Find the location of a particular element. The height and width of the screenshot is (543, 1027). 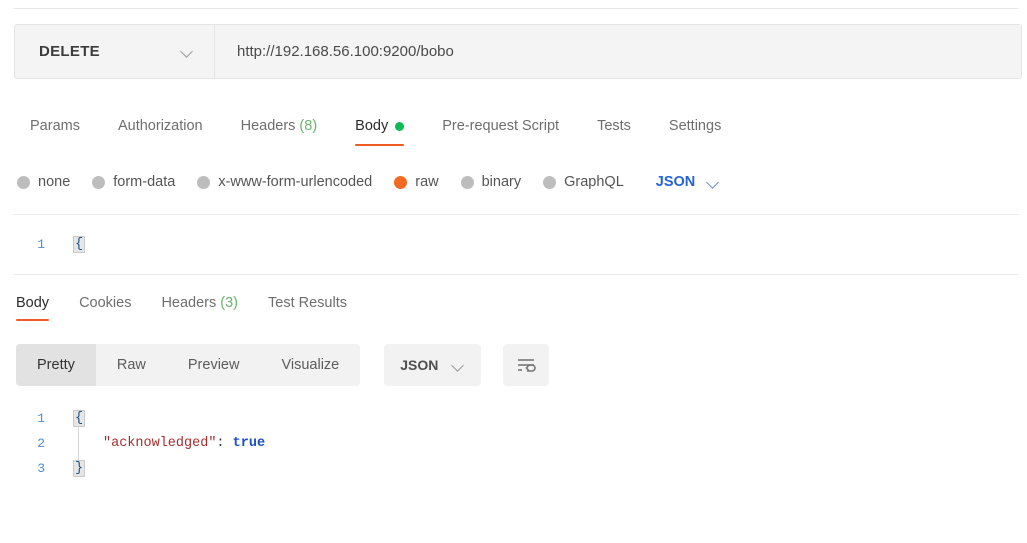

response-format-label: JSON is located at coordinates (419, 365).